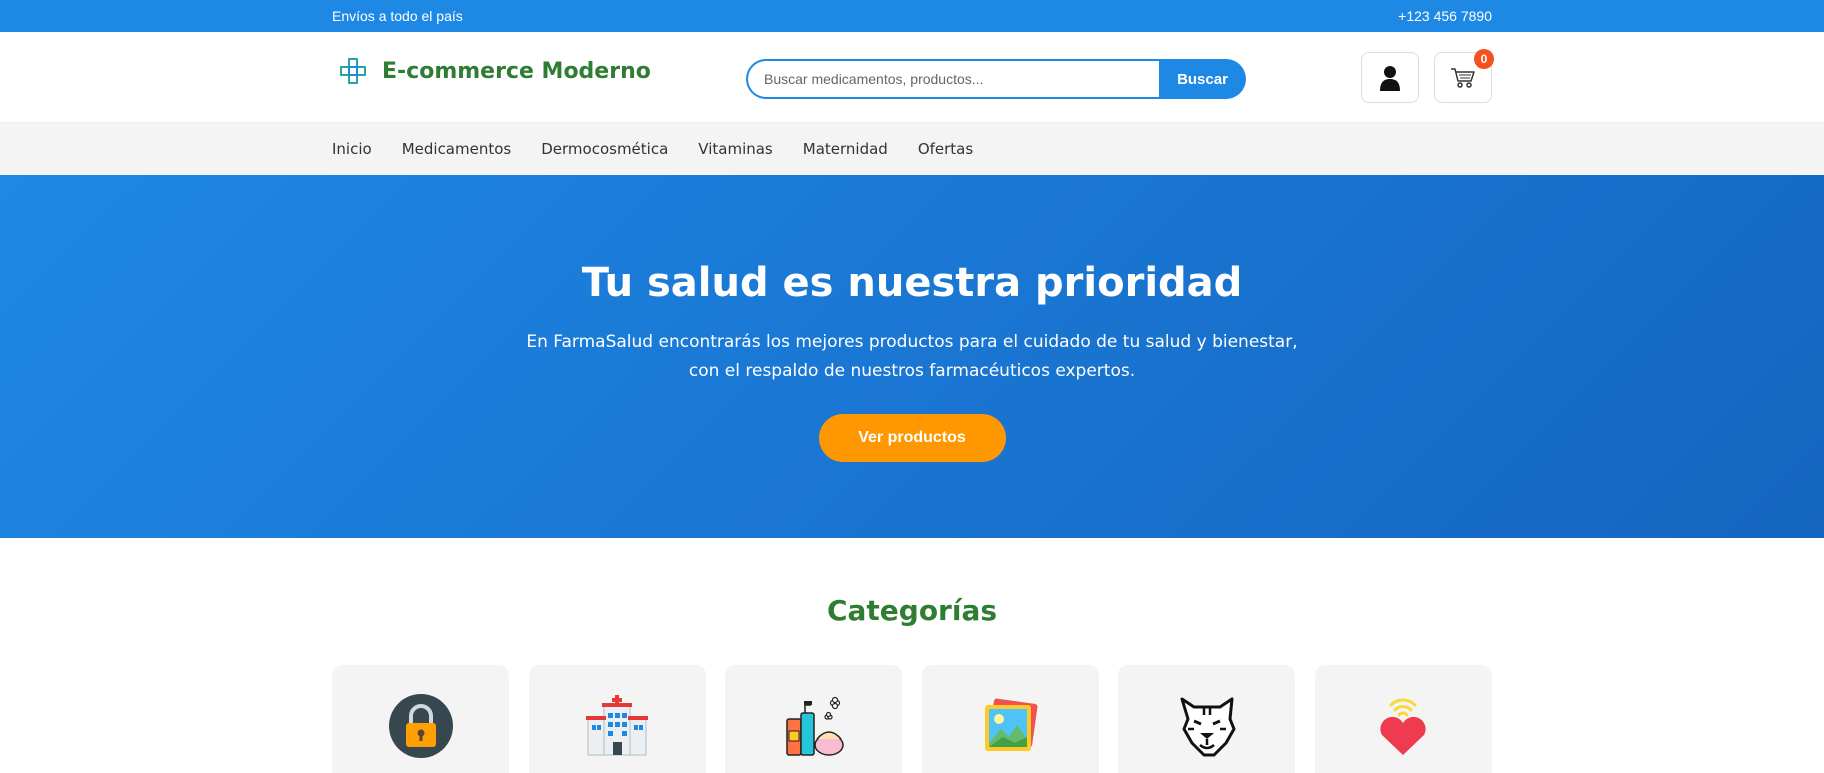 This screenshot has width=1824, height=773. I want to click on tiger-icon, so click(1208, 727).